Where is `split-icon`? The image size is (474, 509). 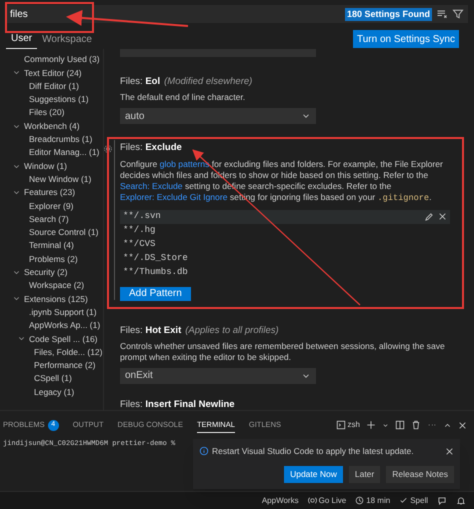 split-icon is located at coordinates (400, 425).